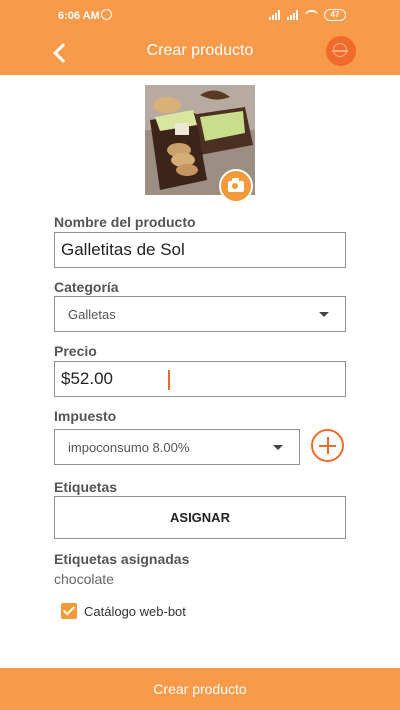 Image resolution: width=400 pixels, height=710 pixels. I want to click on status-icons: 47, so click(307, 15).